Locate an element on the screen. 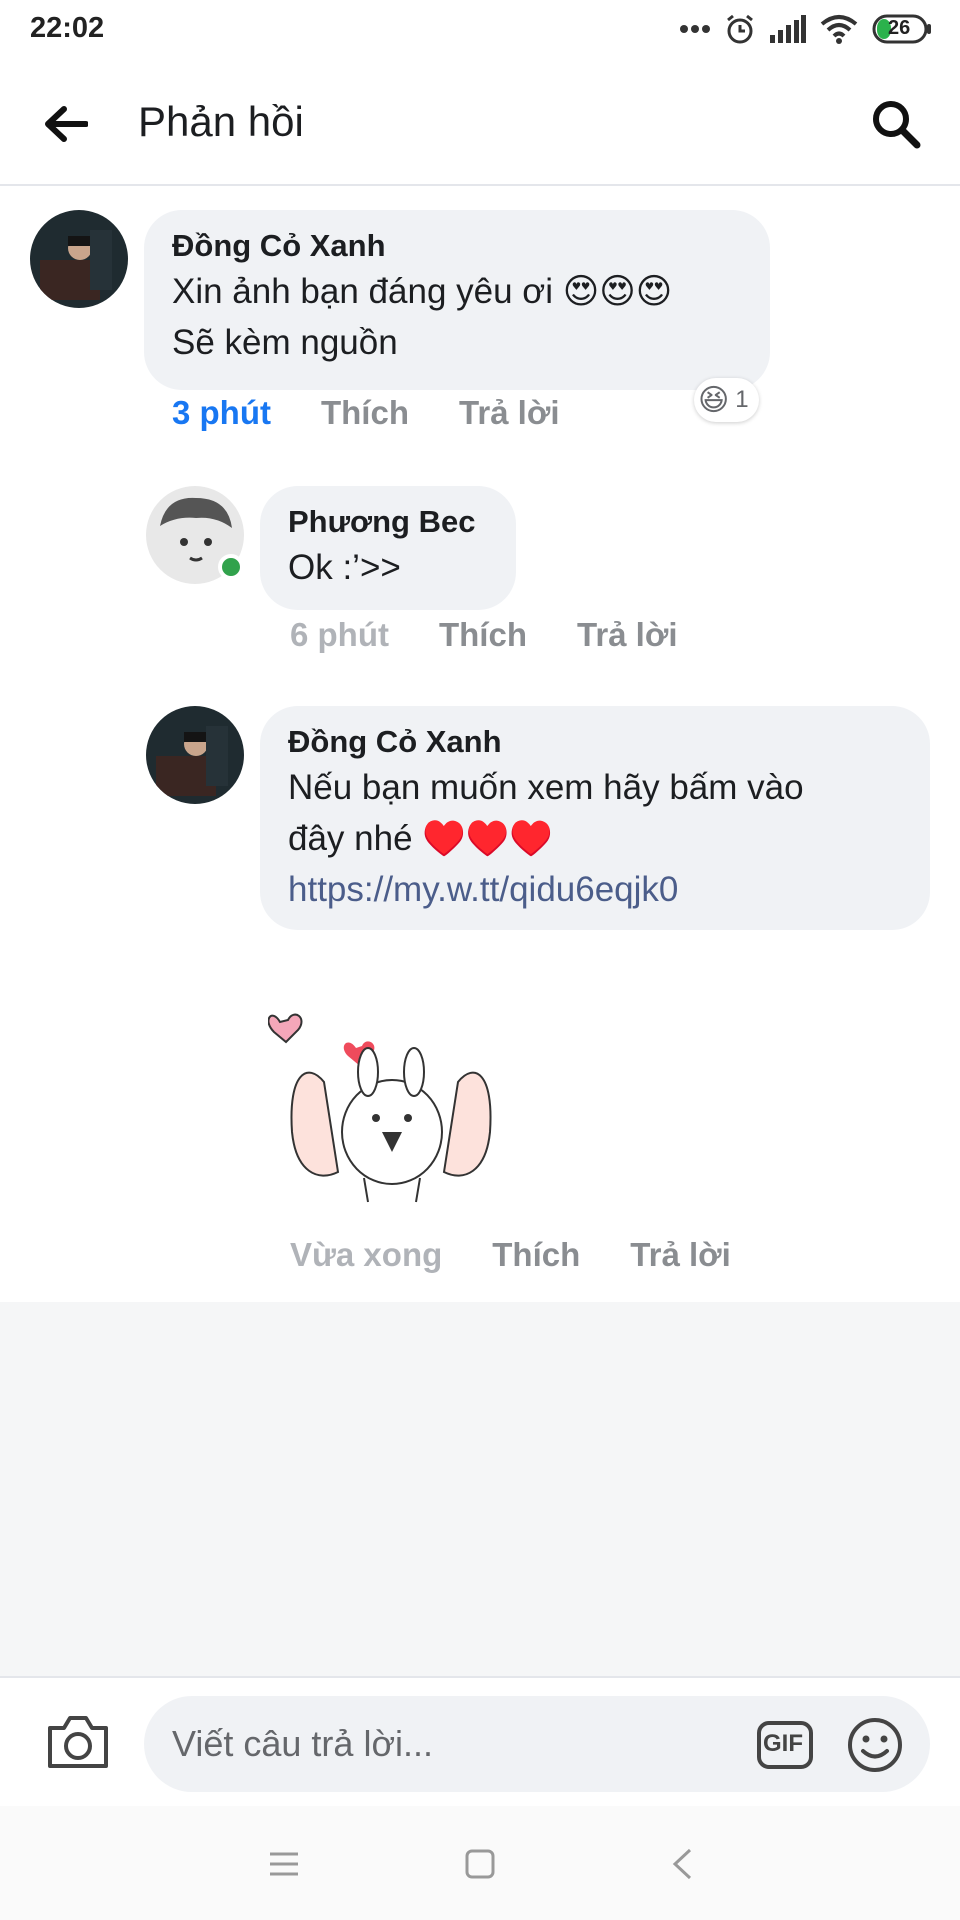  emoji-button is located at coordinates (875, 1745).